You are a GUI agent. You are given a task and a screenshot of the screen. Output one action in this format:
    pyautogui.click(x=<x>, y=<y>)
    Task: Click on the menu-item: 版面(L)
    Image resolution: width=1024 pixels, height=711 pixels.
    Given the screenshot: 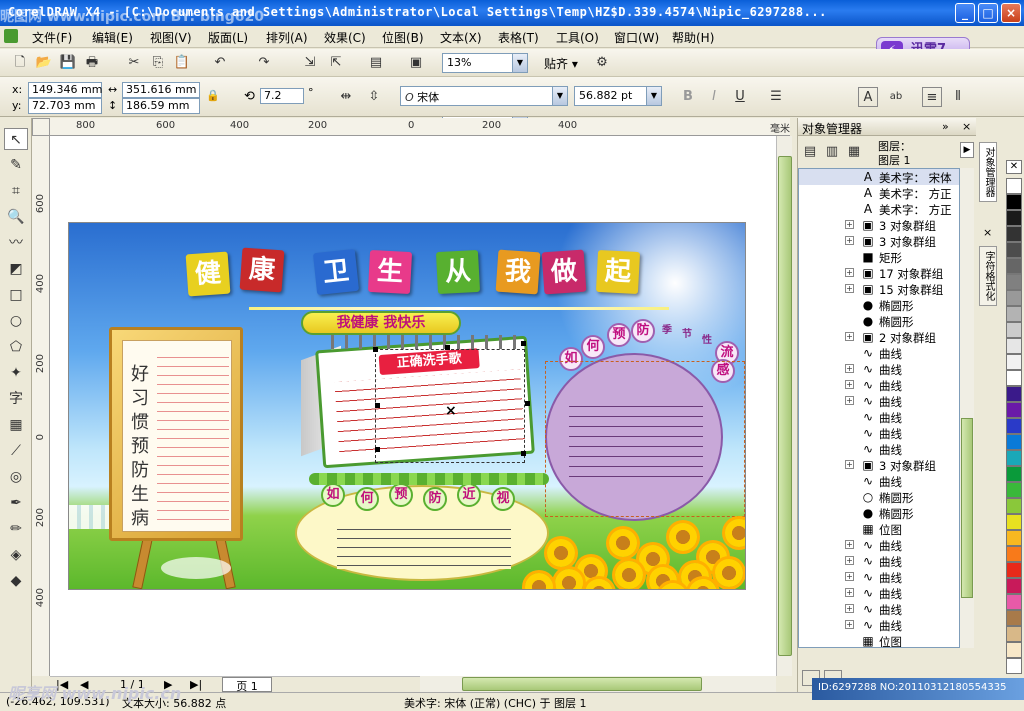 What is the action you would take?
    pyautogui.click(x=228, y=37)
    